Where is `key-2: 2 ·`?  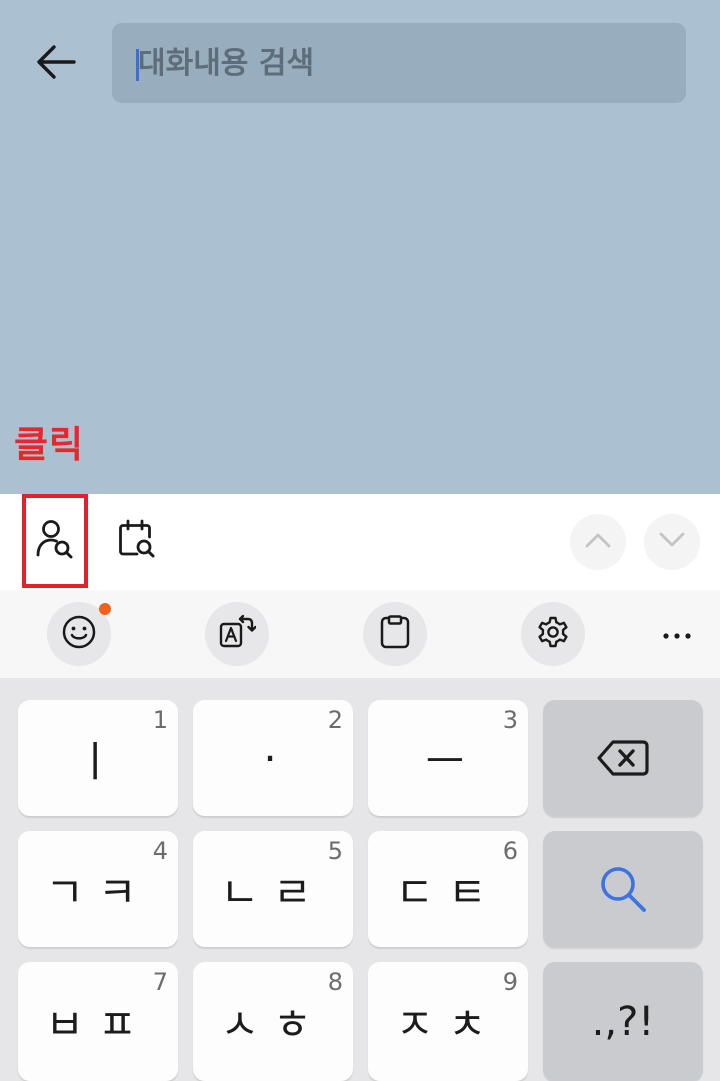
key-2: 2 · is located at coordinates (273, 758).